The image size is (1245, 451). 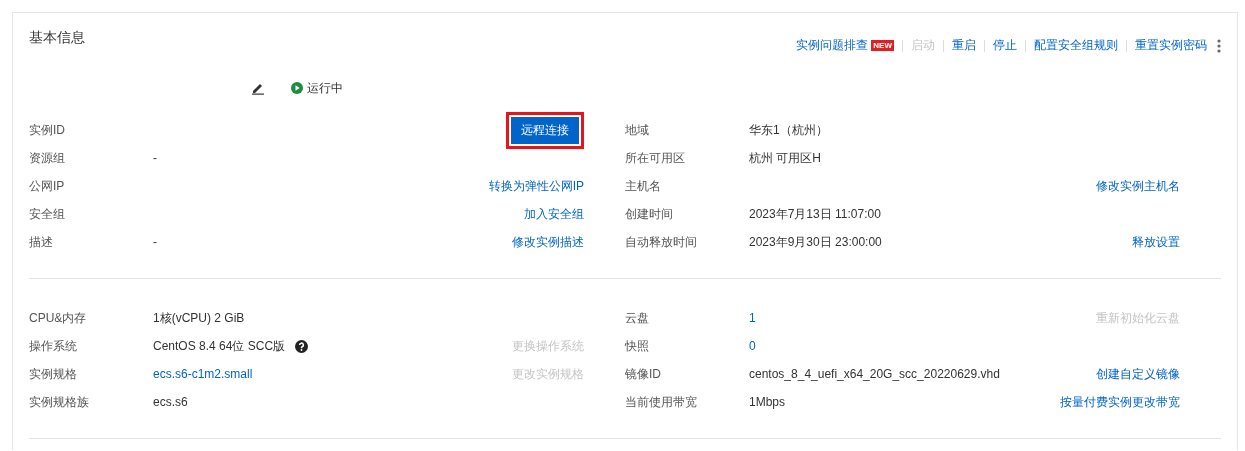 What do you see at coordinates (47, 214) in the screenshot?
I see `field-label: 安全组` at bounding box center [47, 214].